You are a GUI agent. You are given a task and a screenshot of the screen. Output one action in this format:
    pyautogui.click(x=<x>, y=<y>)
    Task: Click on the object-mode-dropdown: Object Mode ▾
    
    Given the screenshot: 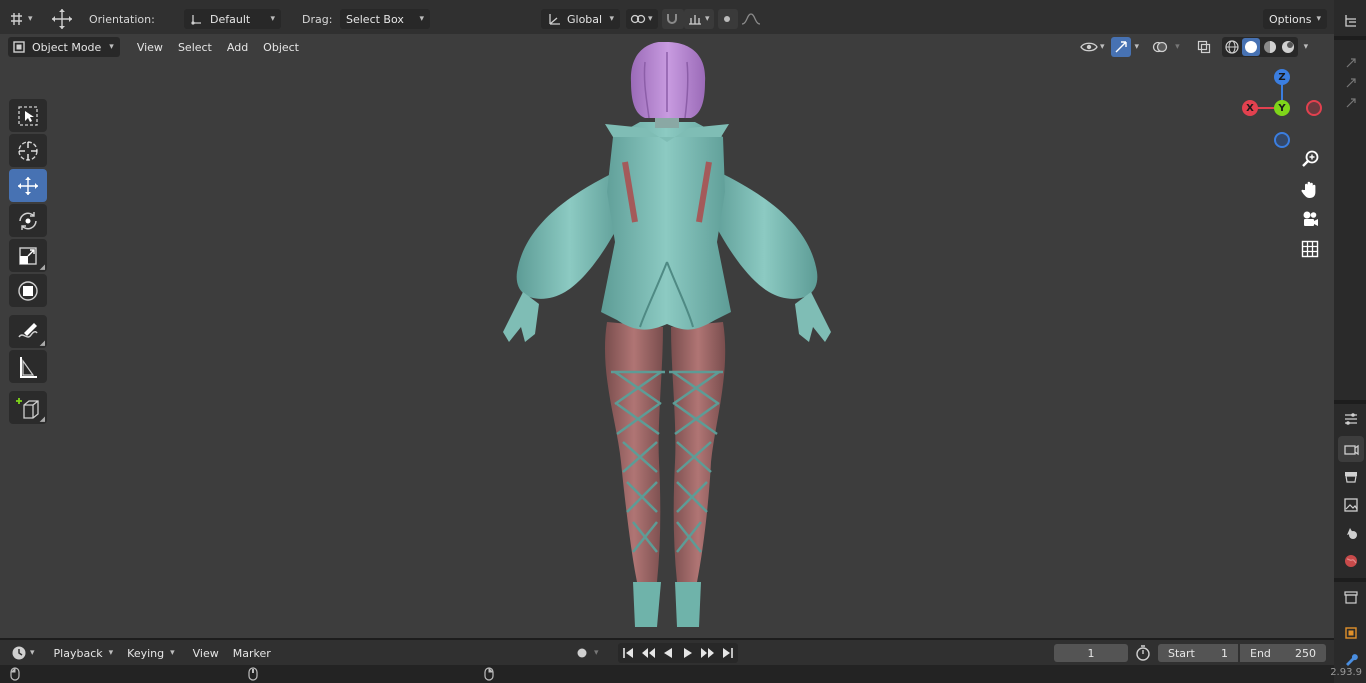 What is the action you would take?
    pyautogui.click(x=64, y=47)
    